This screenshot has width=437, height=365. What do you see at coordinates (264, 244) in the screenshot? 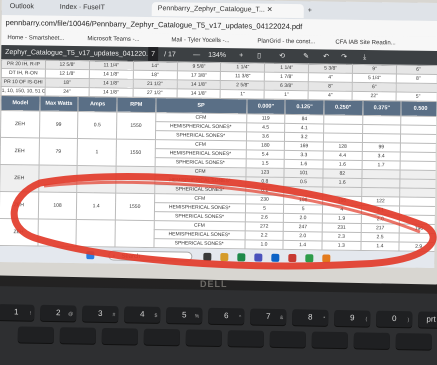
I see `performance-cell: 1.0` at bounding box center [264, 244].